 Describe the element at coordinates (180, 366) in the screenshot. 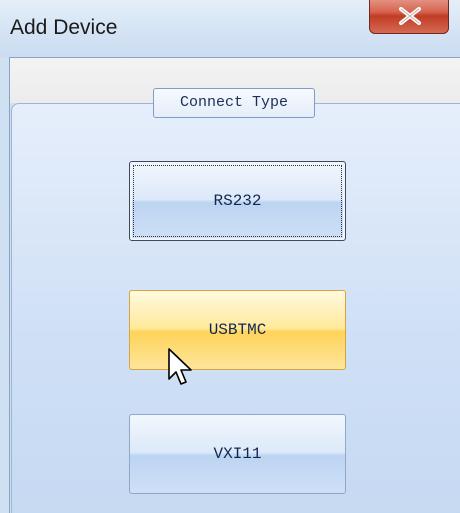

I see `arrow-cursor-icon` at that location.